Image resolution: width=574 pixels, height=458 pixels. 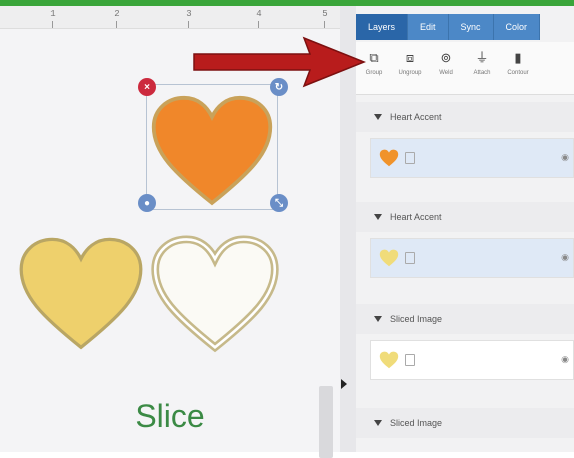 What do you see at coordinates (446, 57) in the screenshot?
I see `weld-icon: ⊚` at bounding box center [446, 57].